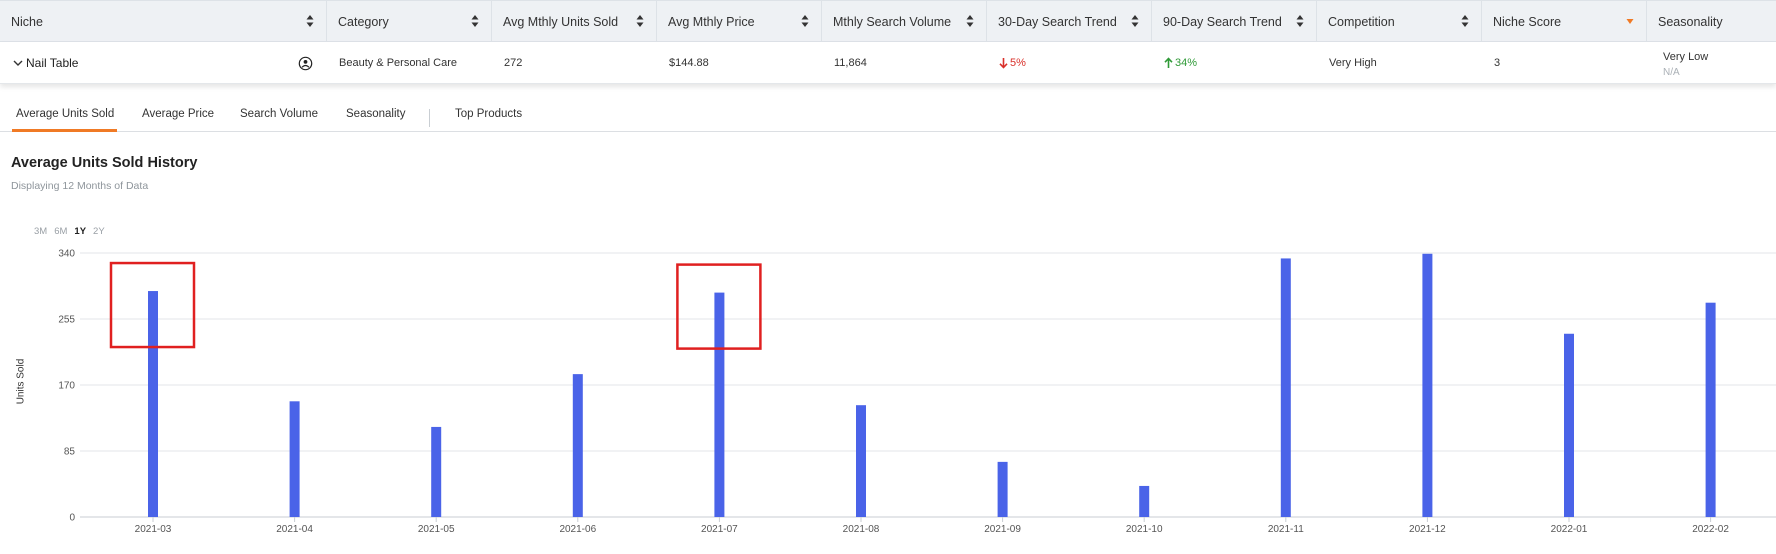 This screenshot has width=1776, height=554. What do you see at coordinates (409, 22) in the screenshot?
I see `column-header-category: Category` at bounding box center [409, 22].